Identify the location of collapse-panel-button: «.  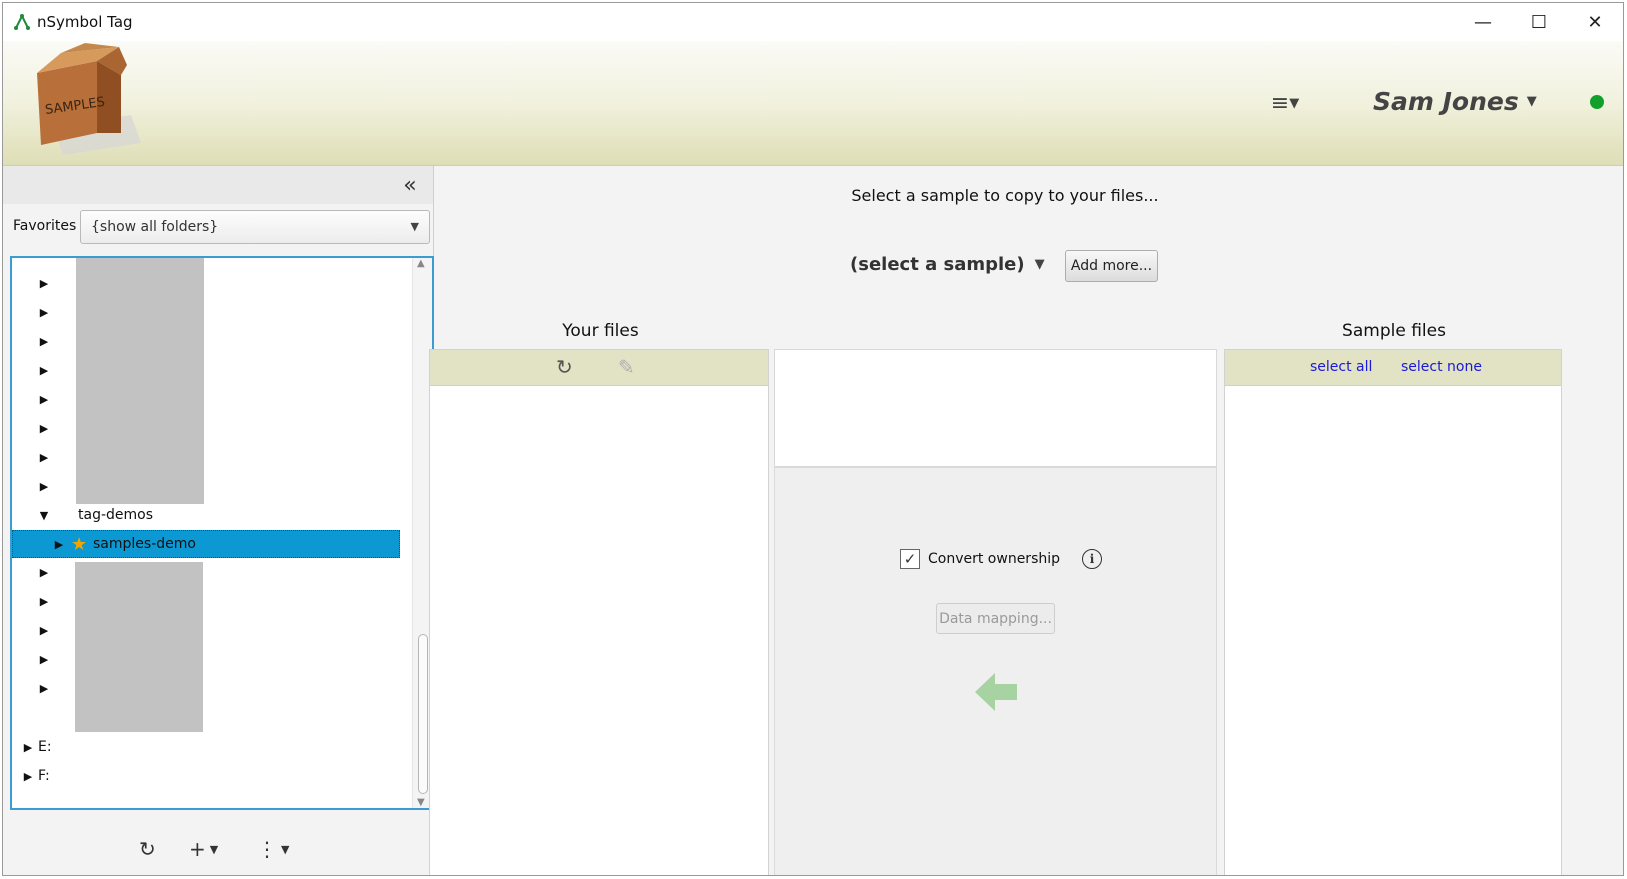
(410, 185).